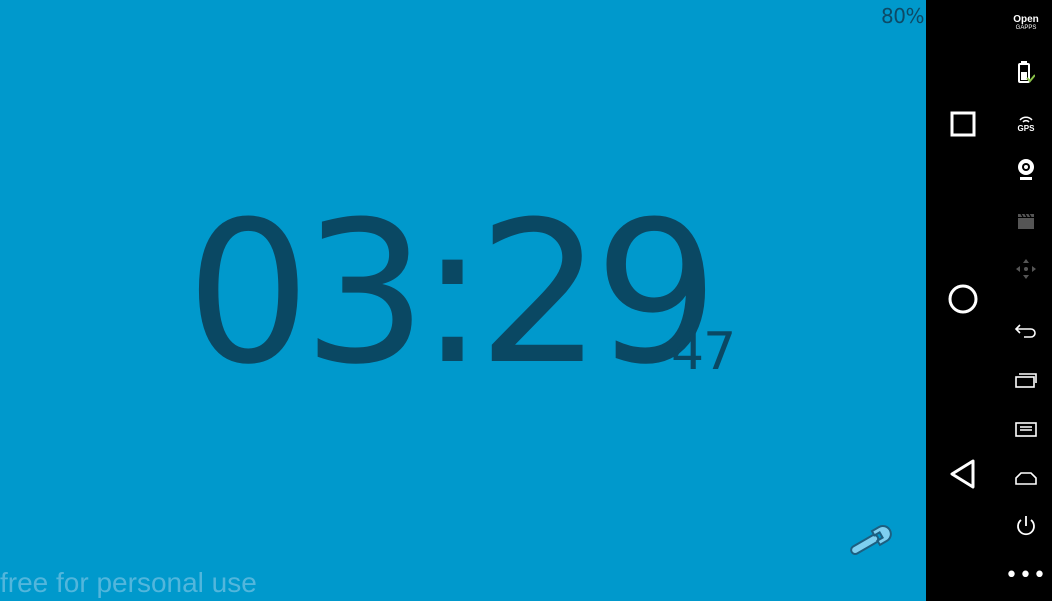 The image size is (1052, 601). I want to click on toolbar-home-button, so click(1026, 478).